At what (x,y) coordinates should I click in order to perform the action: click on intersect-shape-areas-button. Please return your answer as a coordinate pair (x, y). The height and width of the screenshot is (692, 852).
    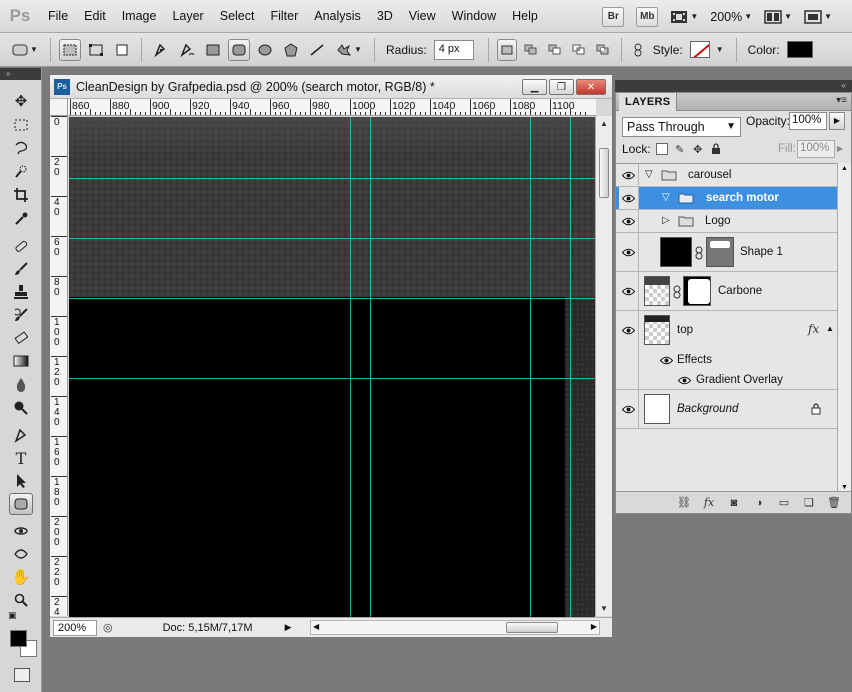
    Looking at the image, I should click on (579, 50).